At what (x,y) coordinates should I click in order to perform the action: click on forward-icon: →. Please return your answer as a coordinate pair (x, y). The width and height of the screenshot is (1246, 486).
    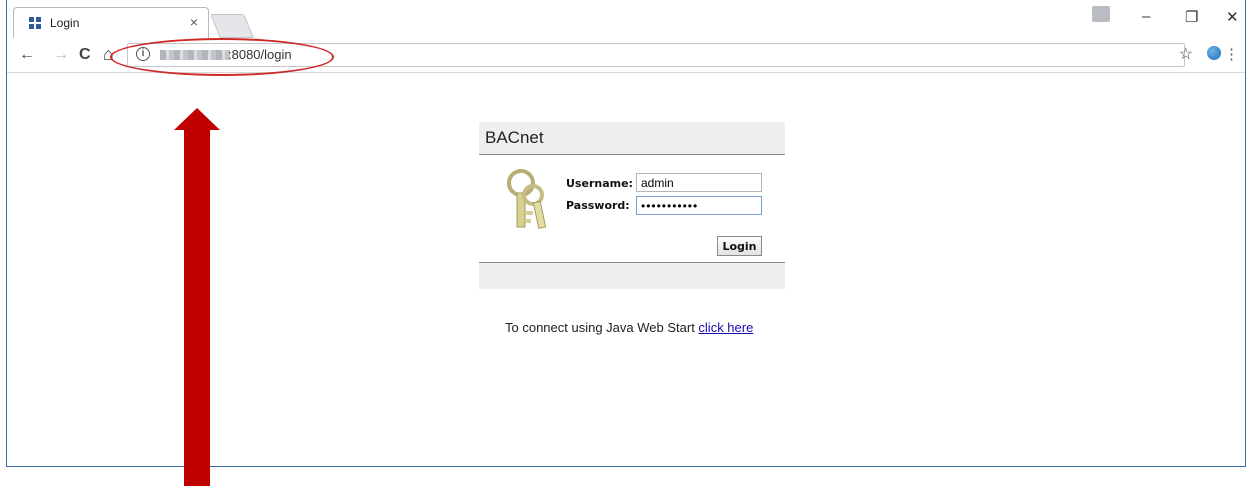
    Looking at the image, I should click on (61, 55).